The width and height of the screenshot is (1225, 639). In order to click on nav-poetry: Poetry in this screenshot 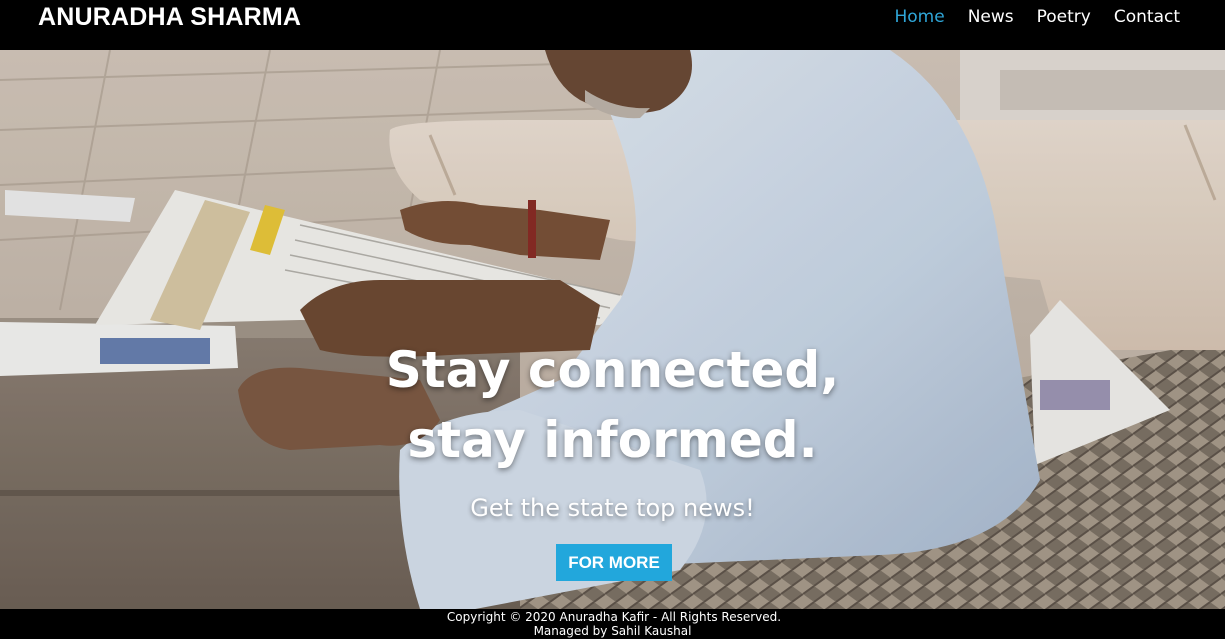, I will do `click(1064, 17)`.